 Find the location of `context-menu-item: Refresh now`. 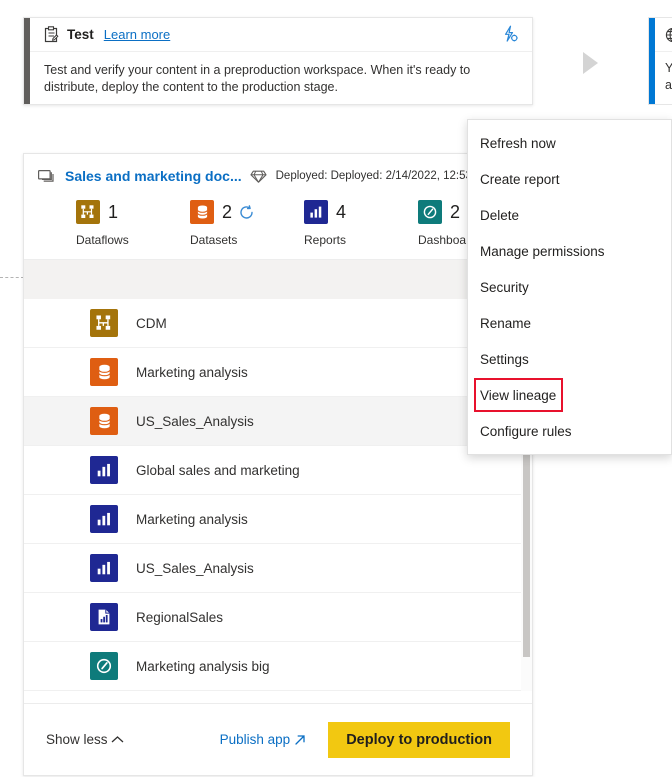

context-menu-item: Refresh now is located at coordinates (569, 143).